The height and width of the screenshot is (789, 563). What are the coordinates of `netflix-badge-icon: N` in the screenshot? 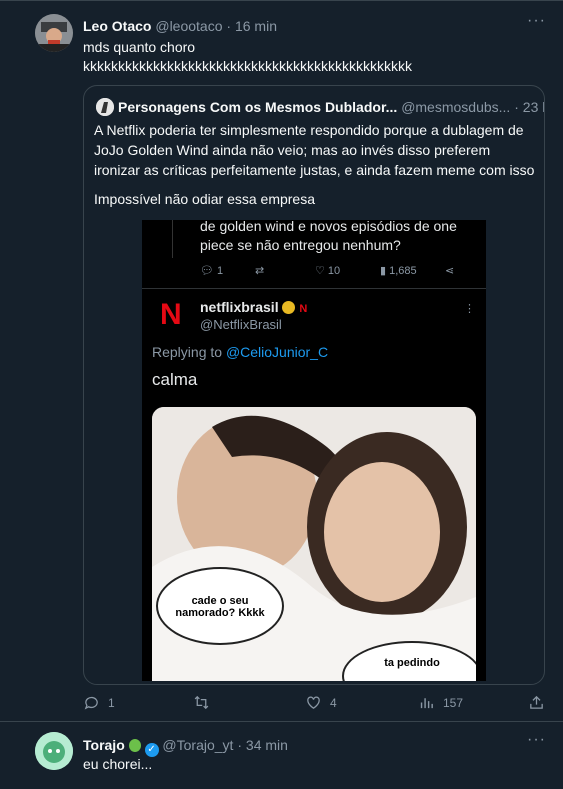 It's located at (304, 309).